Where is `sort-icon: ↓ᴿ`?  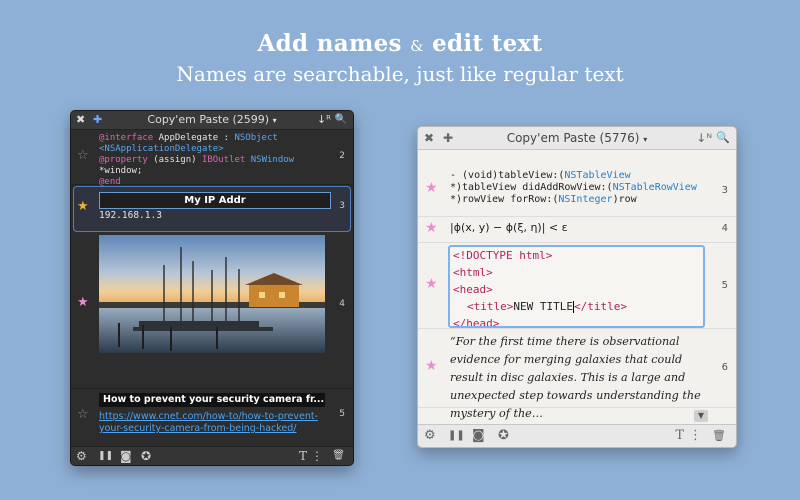
sort-icon: ↓ᴿ is located at coordinates (324, 120).